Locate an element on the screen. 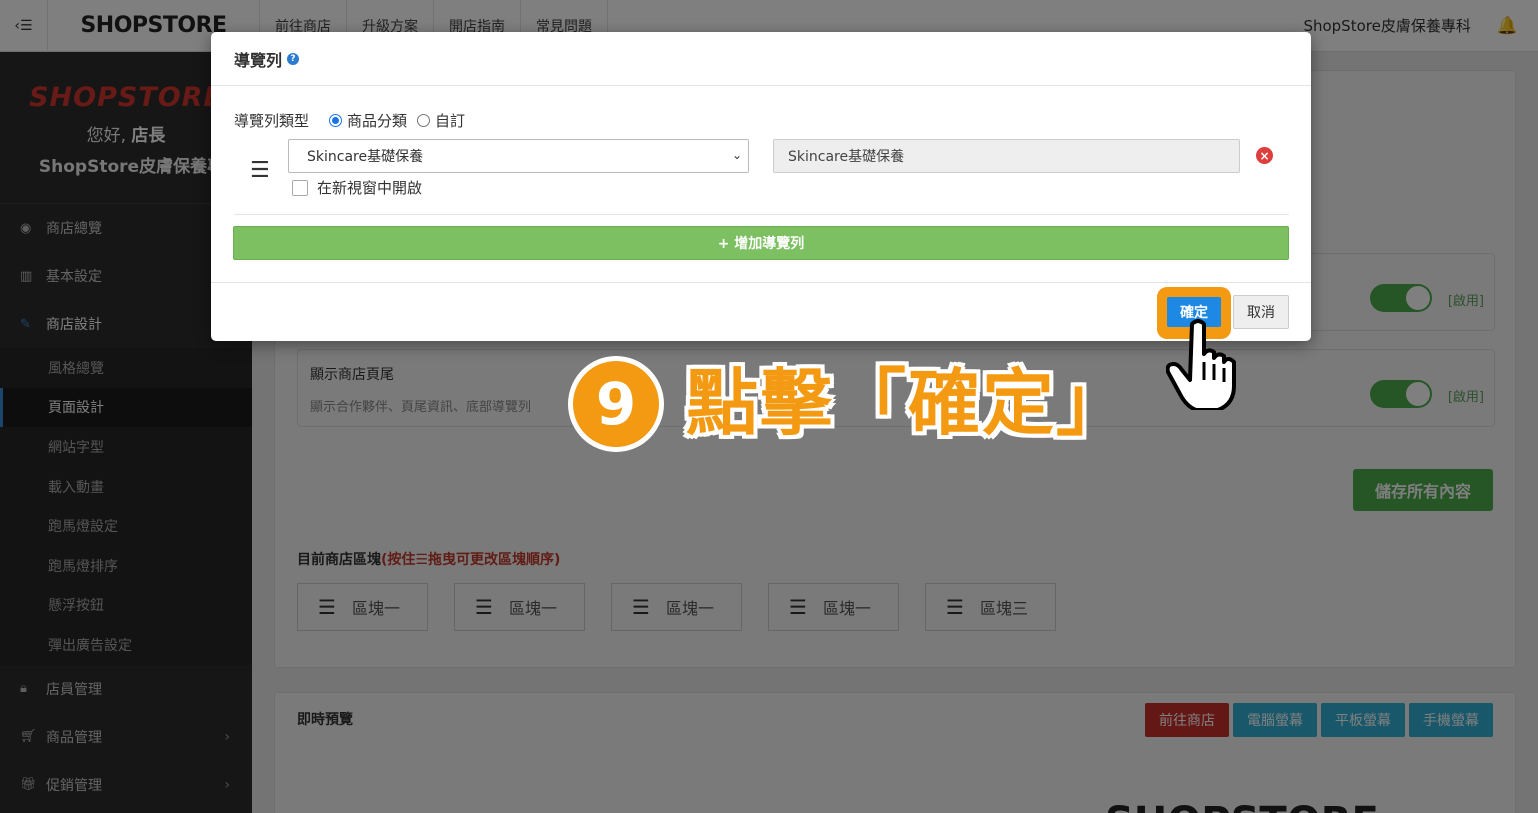  category-select: Skincare基礎保養 ⌄ is located at coordinates (518, 156).